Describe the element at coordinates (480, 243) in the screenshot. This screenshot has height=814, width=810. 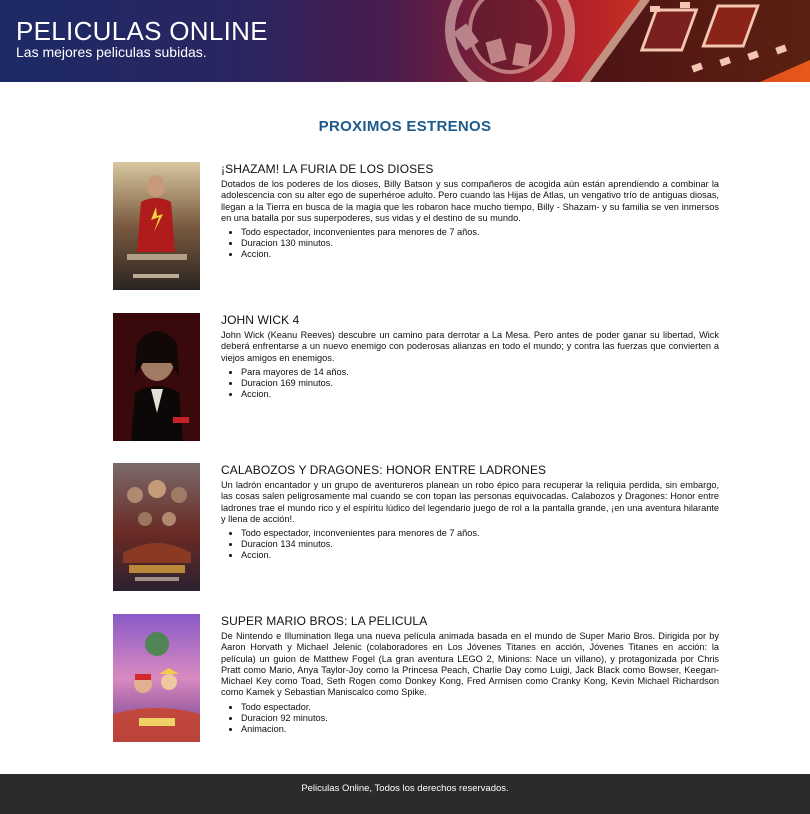
I see `movie-duration: Duracion 130 minutos.` at that location.